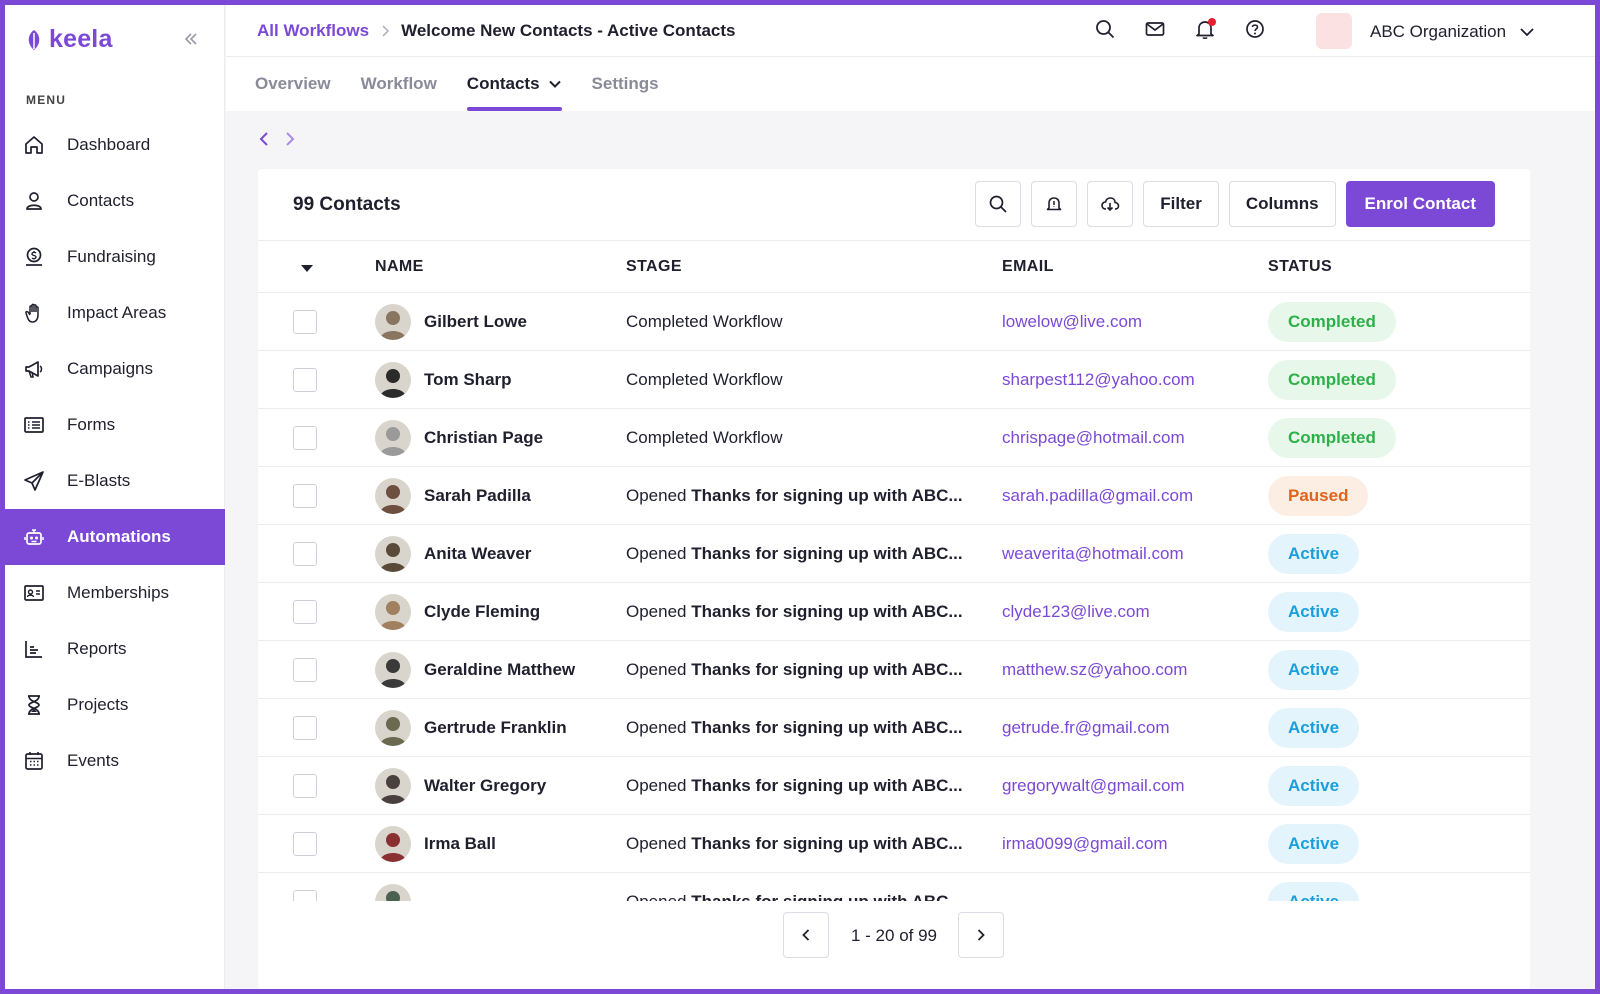 This screenshot has height=994, width=1600. I want to click on sidebar-item-forms: Forms, so click(115, 425).